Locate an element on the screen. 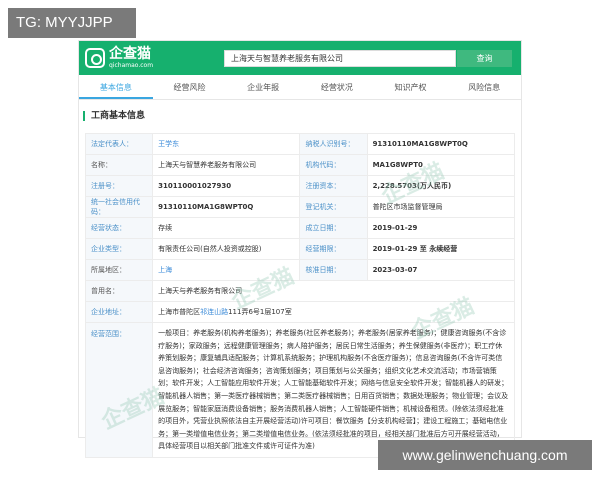  search-button: 查询 is located at coordinates (484, 58).